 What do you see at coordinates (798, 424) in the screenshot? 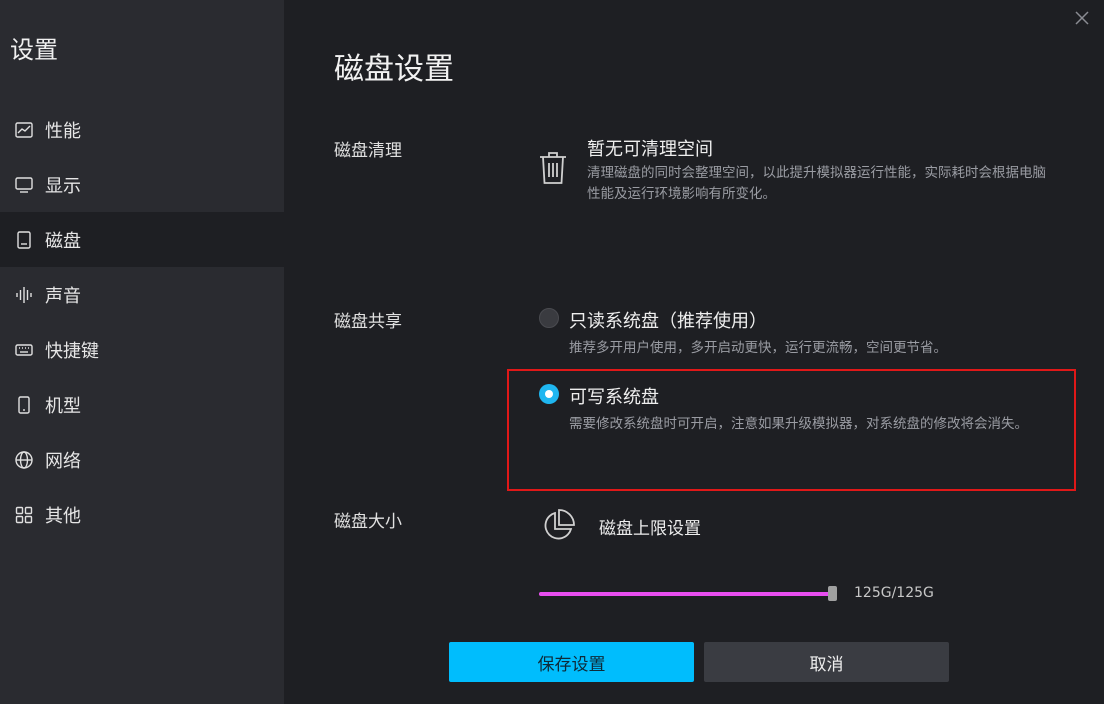
I see `writable-option-description: 需要修改系统盘时可开启，注意如果升级模拟器，对系统盘的修改将会消失。` at bounding box center [798, 424].